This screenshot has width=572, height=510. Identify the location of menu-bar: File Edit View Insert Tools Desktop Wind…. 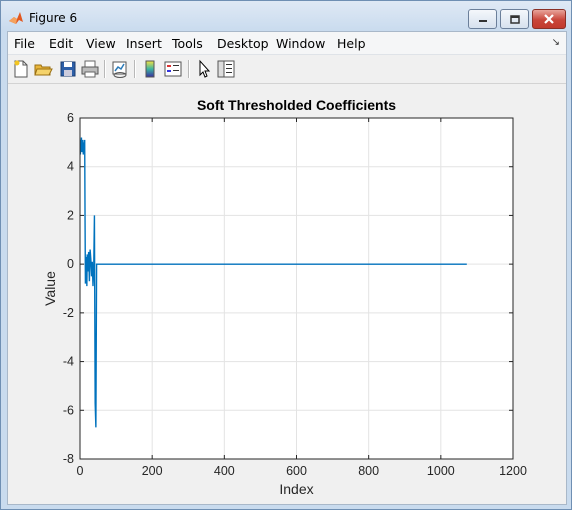
(287, 43).